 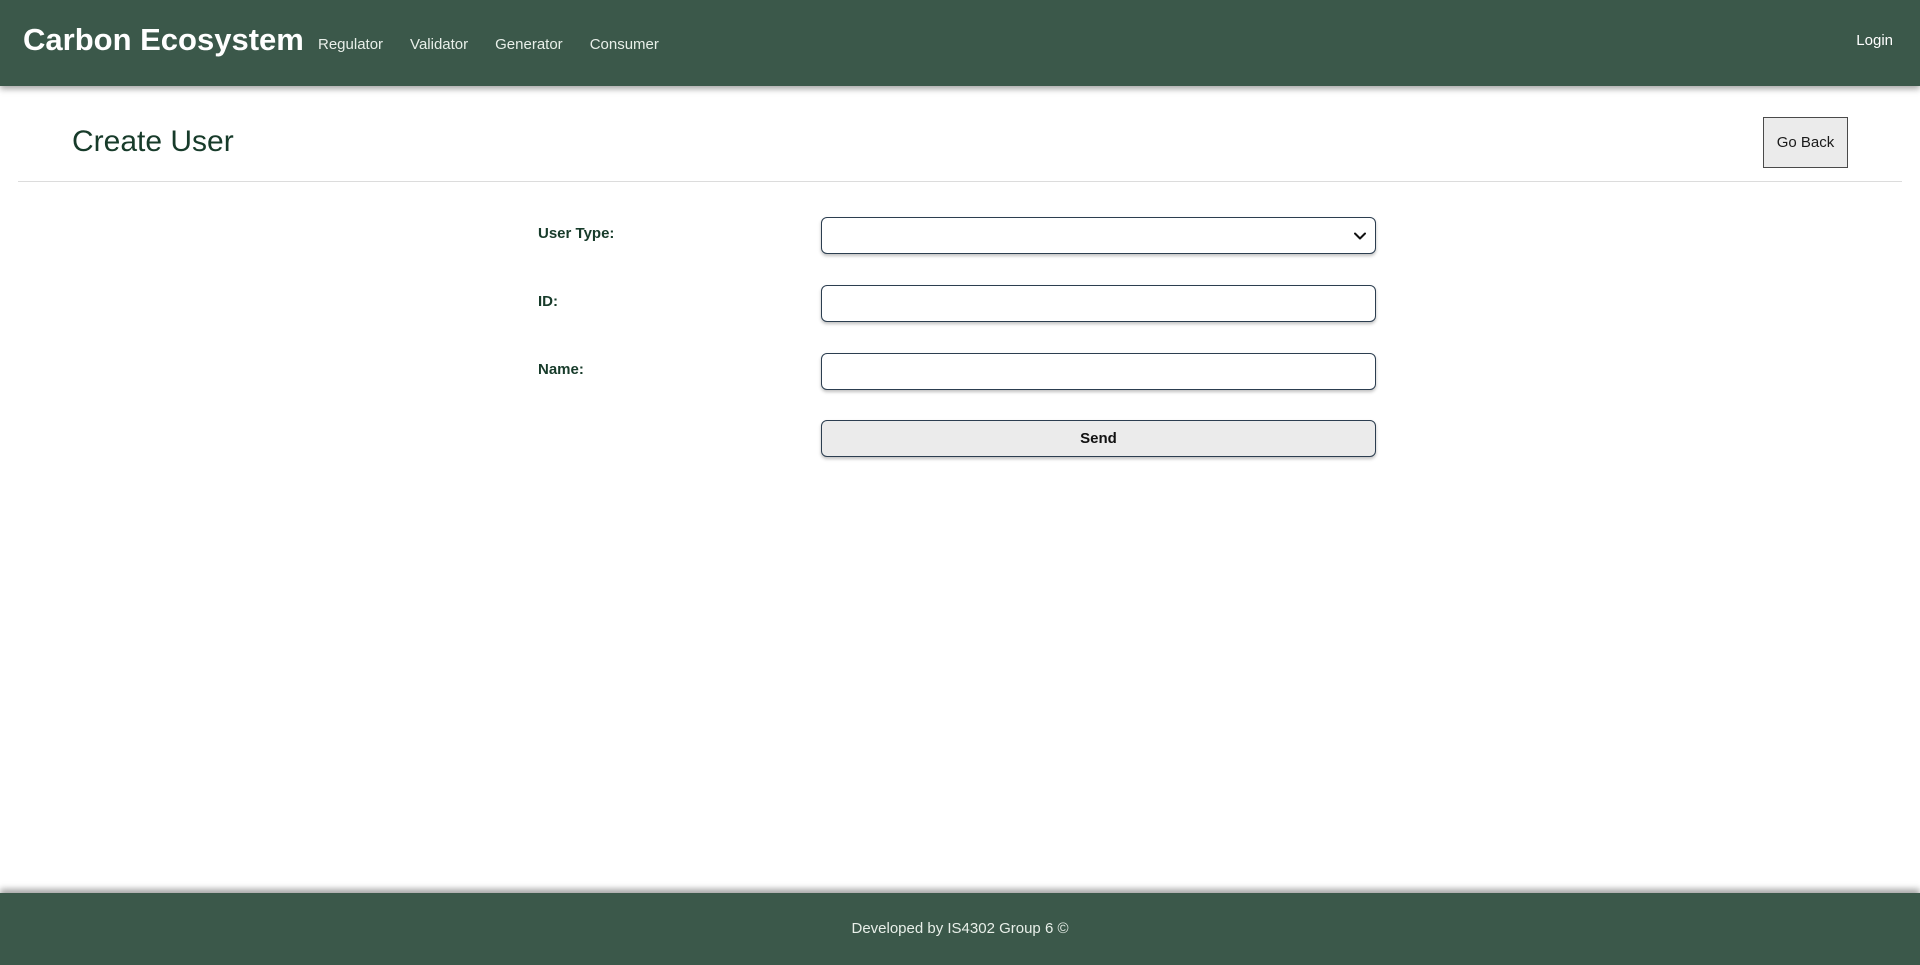 I want to click on nav-link-regulator: Regulator, so click(x=350, y=45).